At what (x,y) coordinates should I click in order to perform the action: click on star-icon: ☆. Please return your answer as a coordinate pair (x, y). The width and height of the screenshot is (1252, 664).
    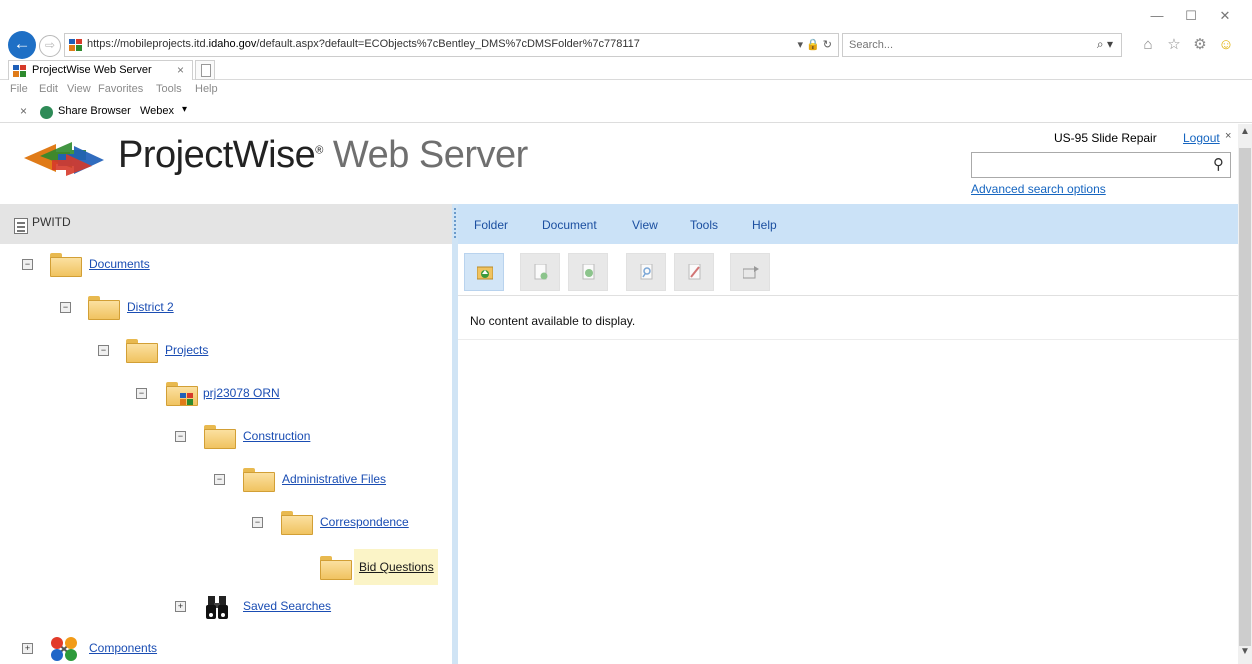
    Looking at the image, I should click on (1174, 45).